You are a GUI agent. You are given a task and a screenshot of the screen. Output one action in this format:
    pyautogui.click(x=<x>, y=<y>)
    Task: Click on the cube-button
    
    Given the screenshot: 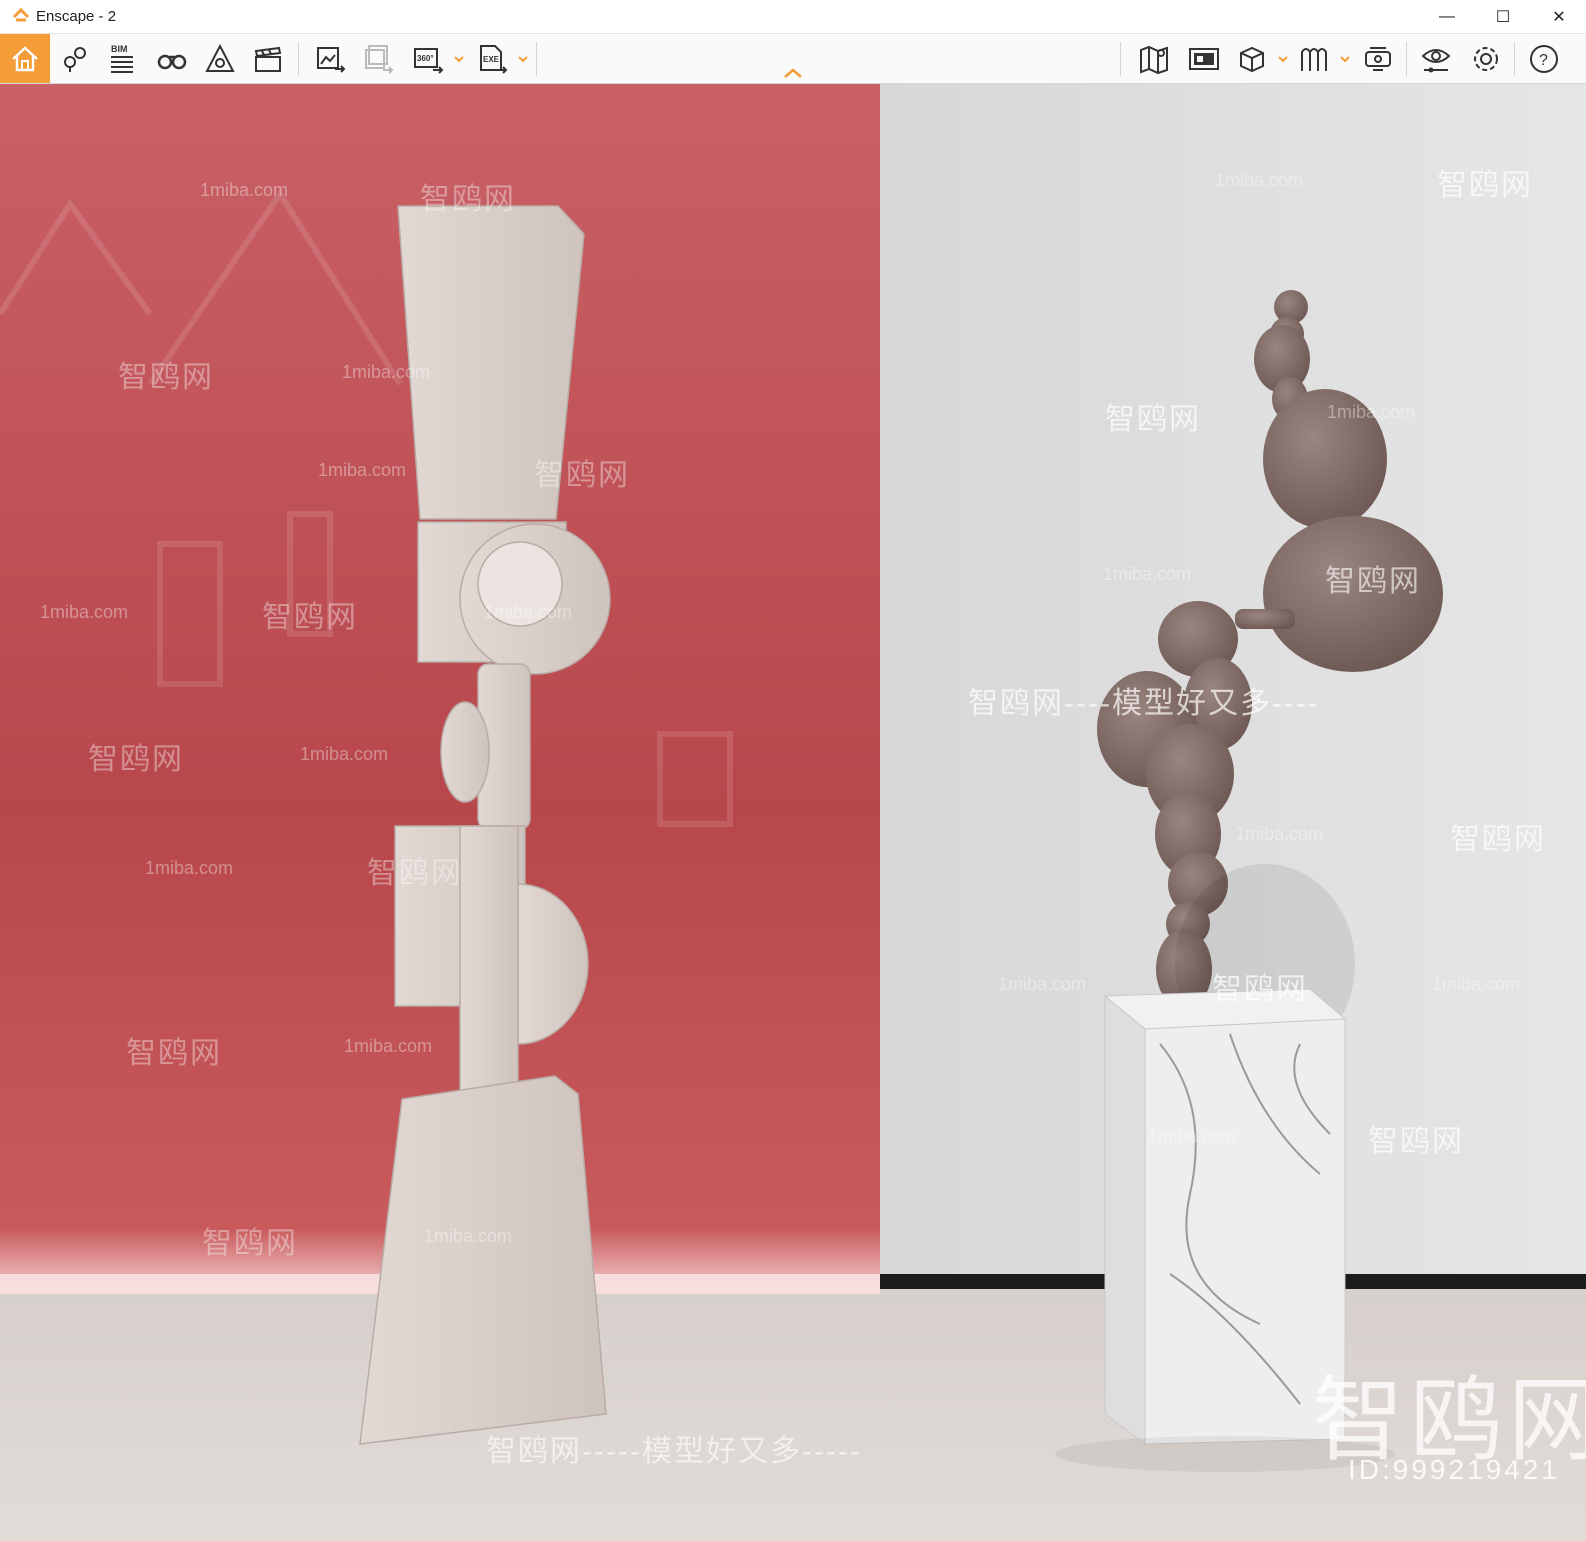 What is the action you would take?
    pyautogui.click(x=1252, y=58)
    